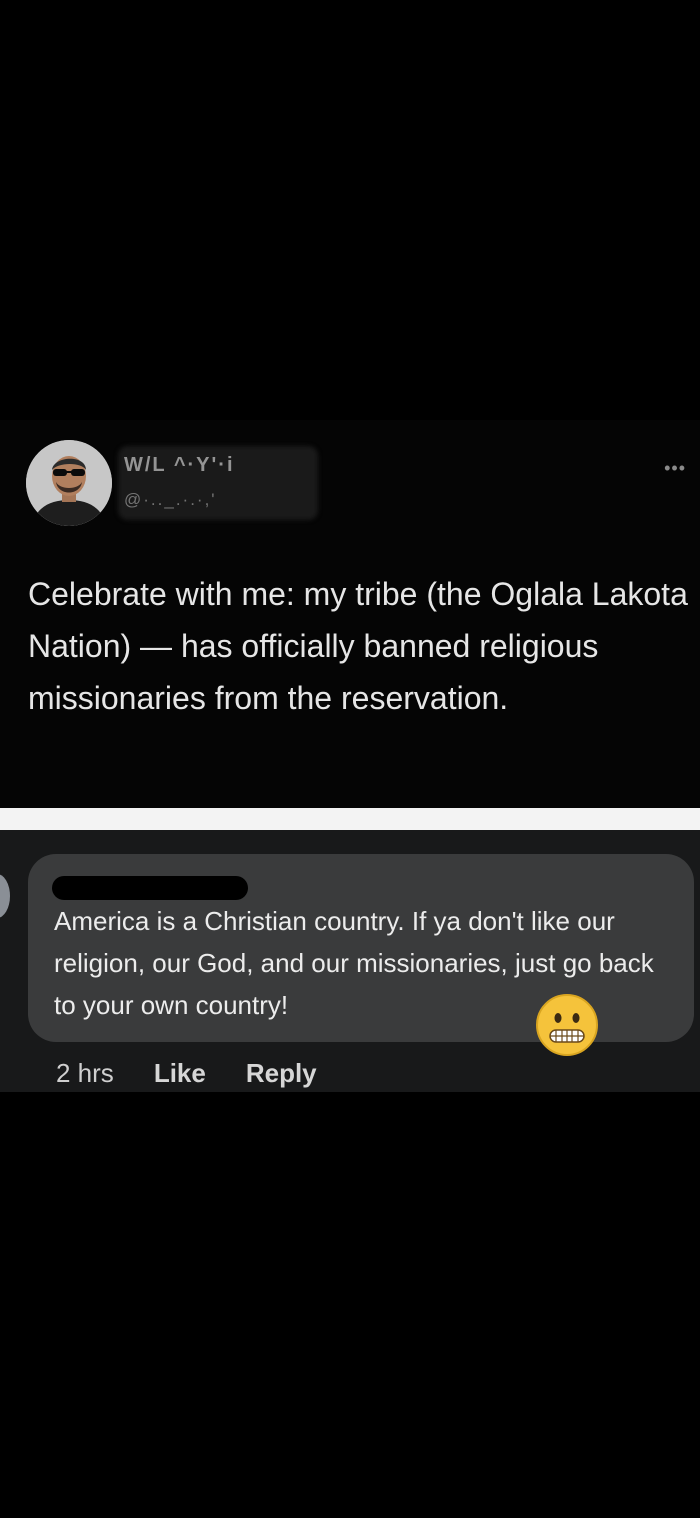 The width and height of the screenshot is (700, 1518). I want to click on commenter-name-redacted, so click(150, 888).